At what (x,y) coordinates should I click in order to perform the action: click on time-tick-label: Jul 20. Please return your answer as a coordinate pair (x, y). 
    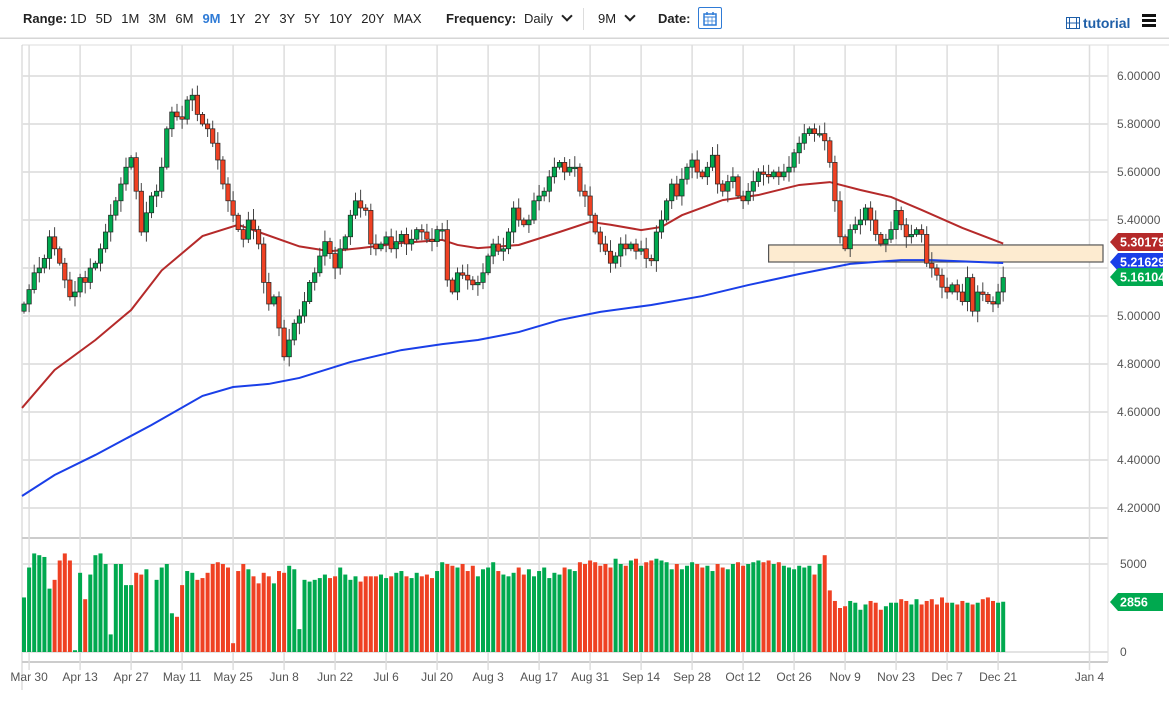
    Looking at the image, I should click on (437, 677).